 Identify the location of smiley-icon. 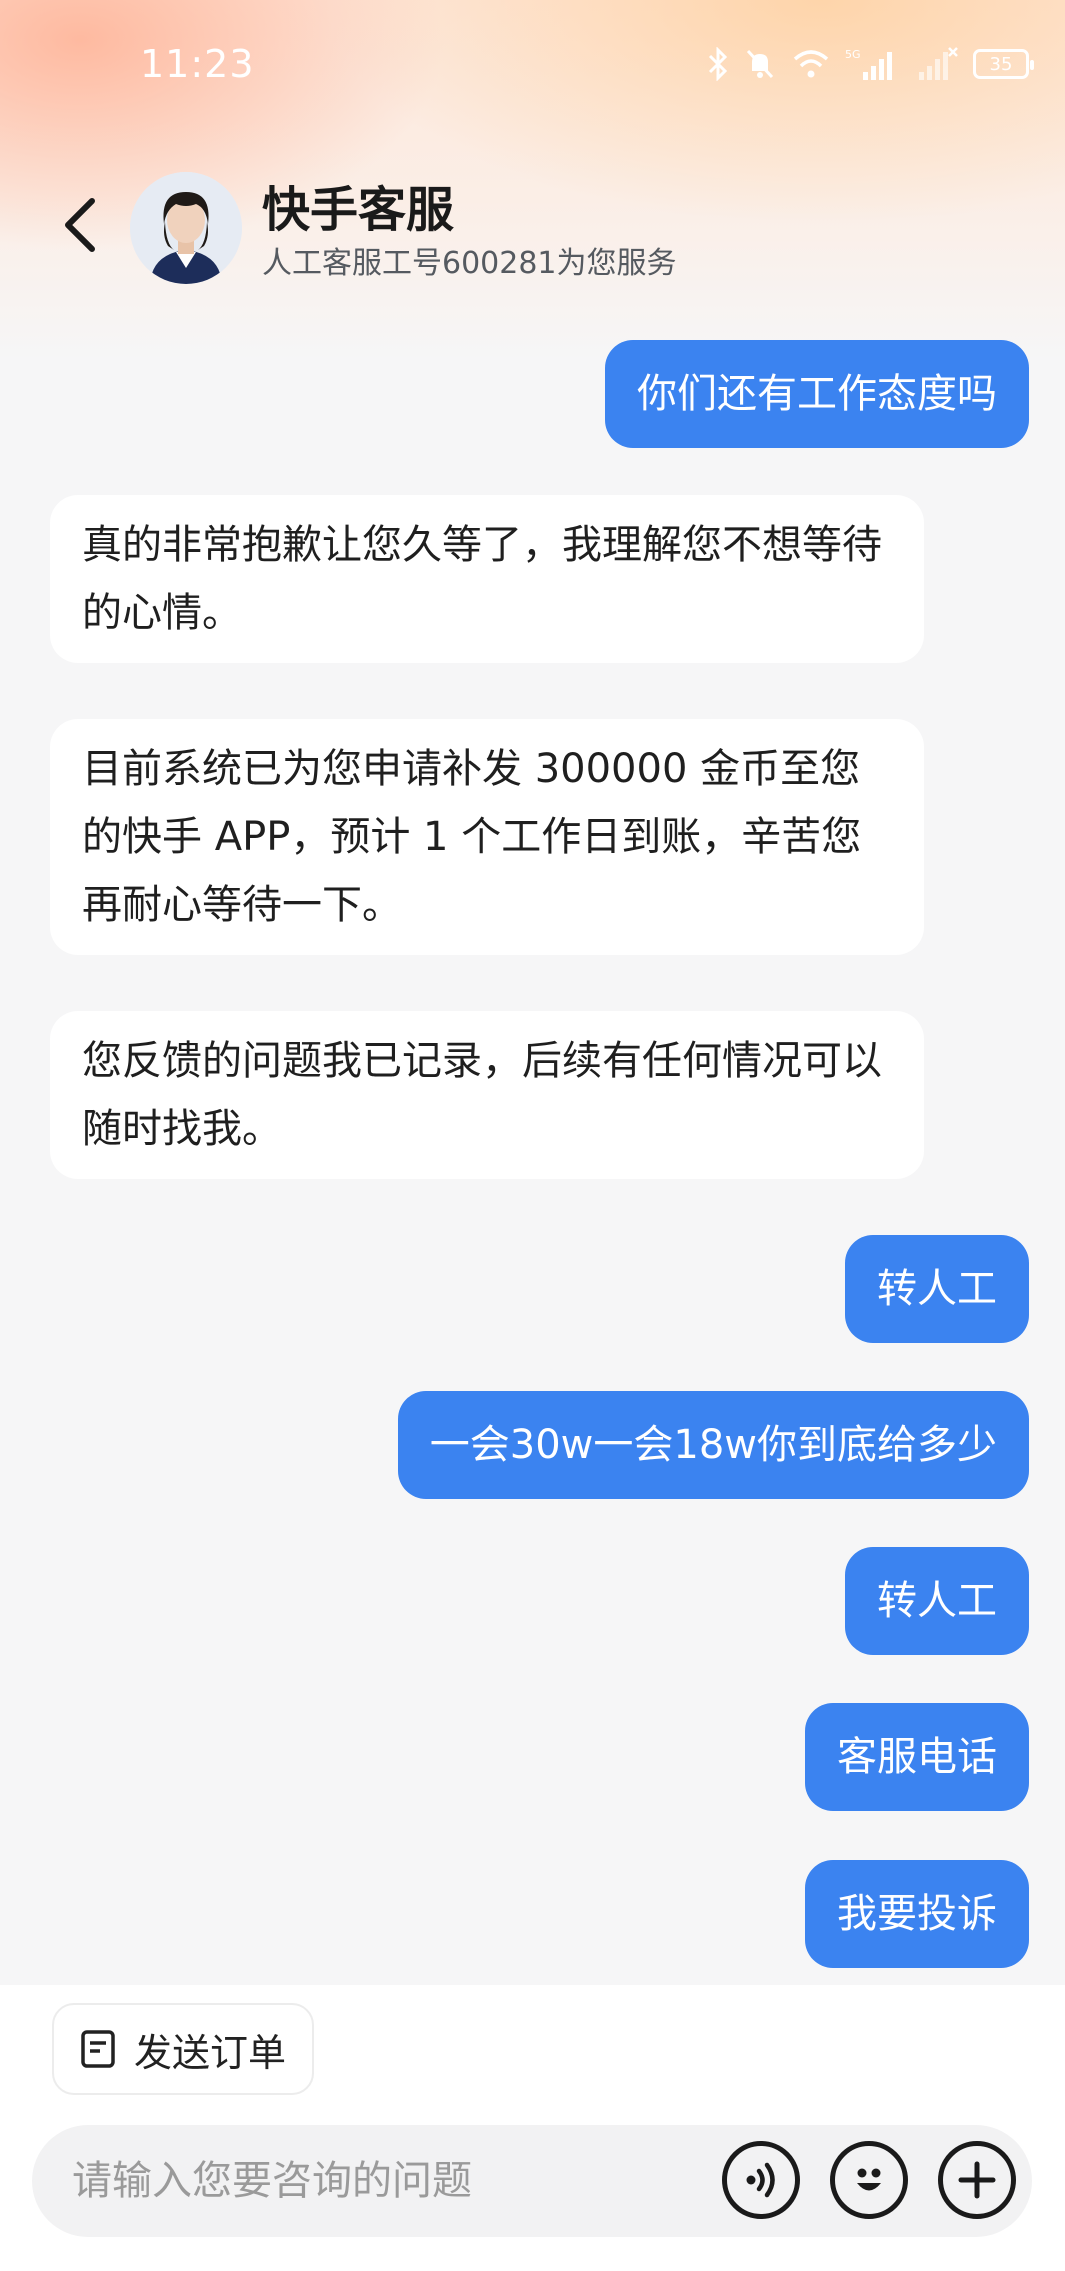
(869, 2179).